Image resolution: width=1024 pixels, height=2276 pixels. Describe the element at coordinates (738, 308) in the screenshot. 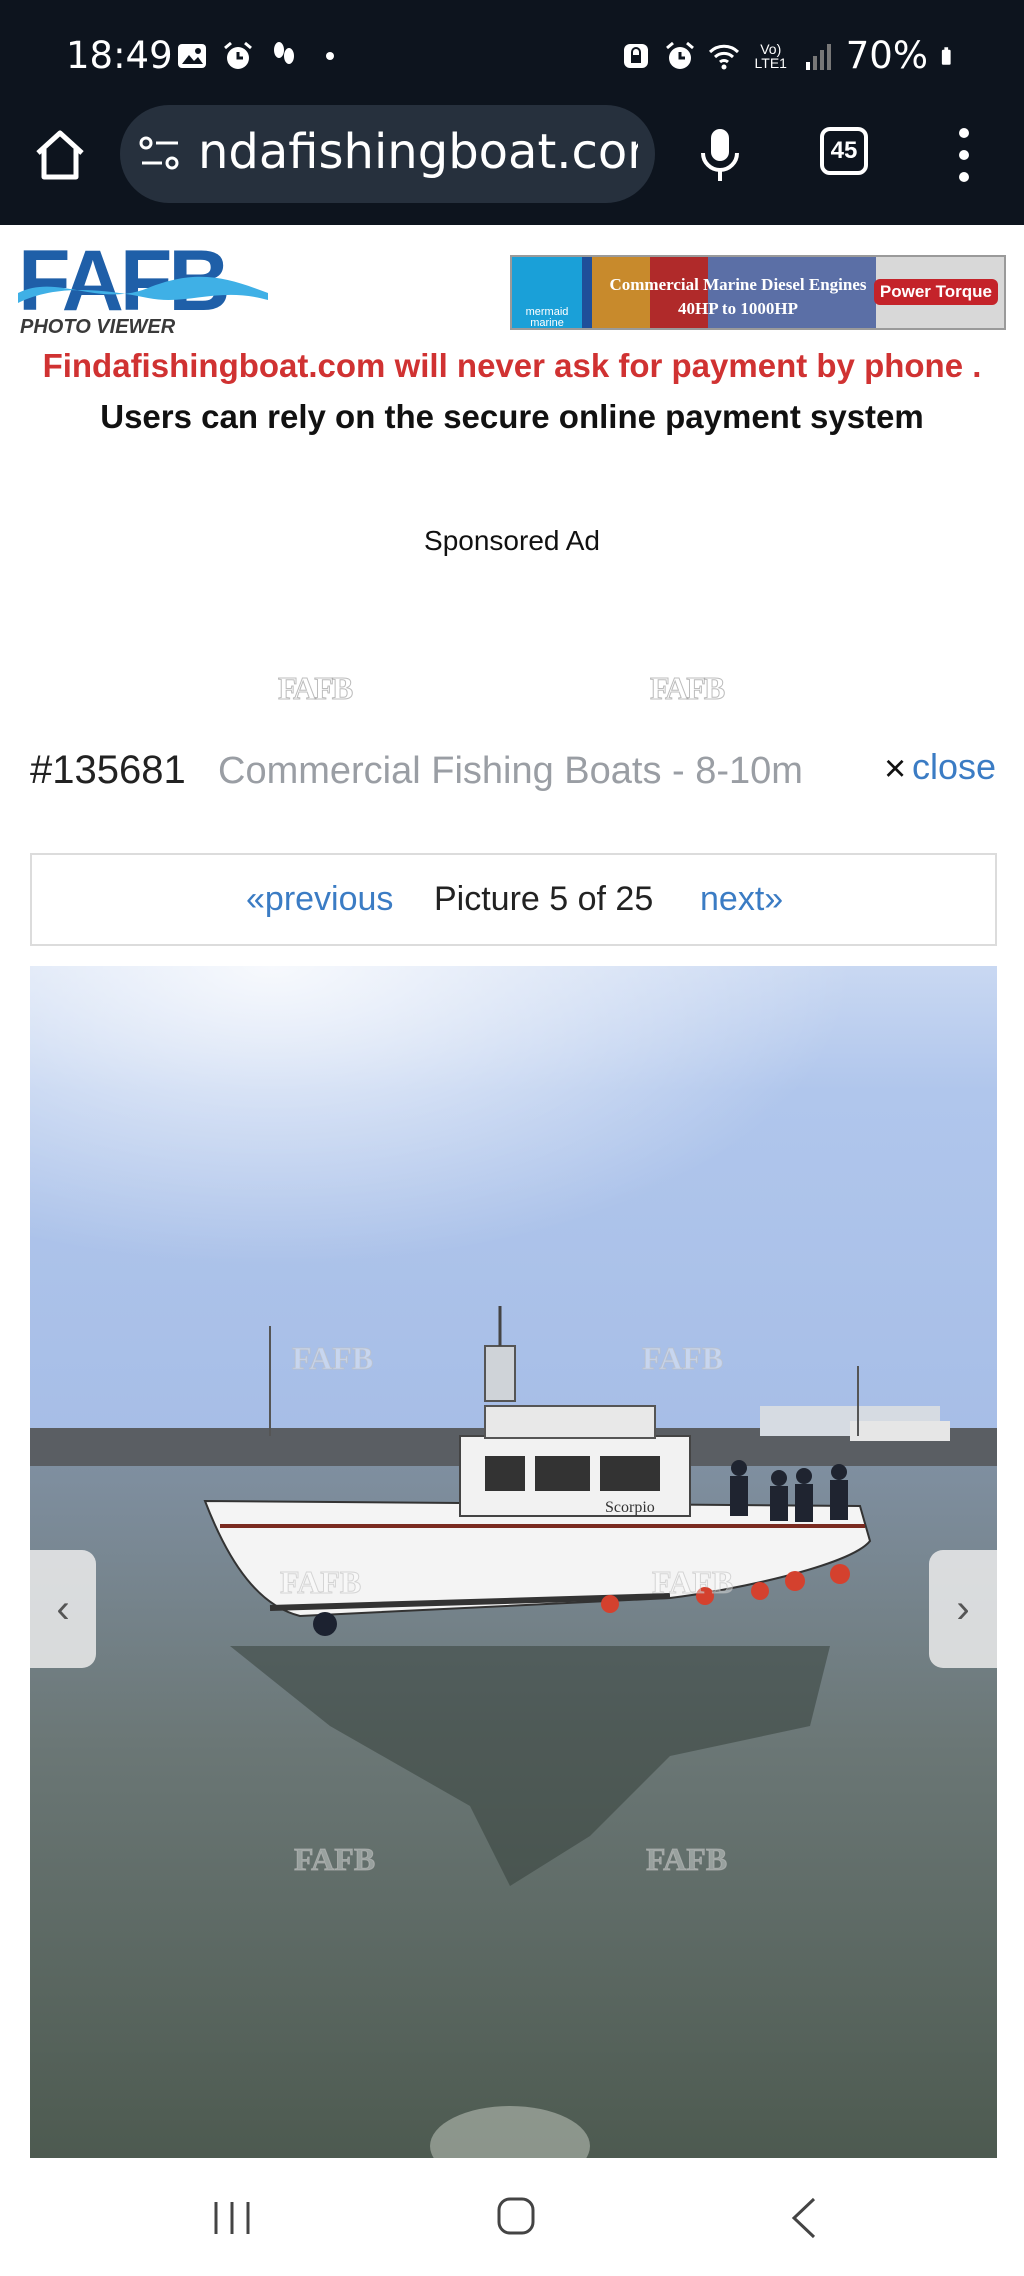

I see `banner-line-2: 40HP to 1000HP` at that location.